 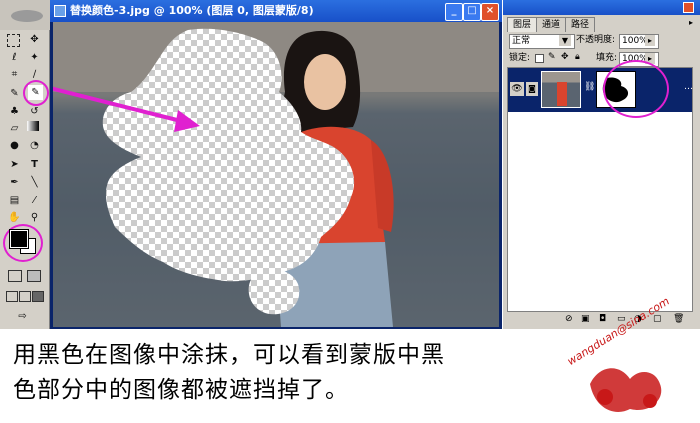 What do you see at coordinates (34, 200) in the screenshot?
I see `eyedropper-tool-icon: ⁄` at bounding box center [34, 200].